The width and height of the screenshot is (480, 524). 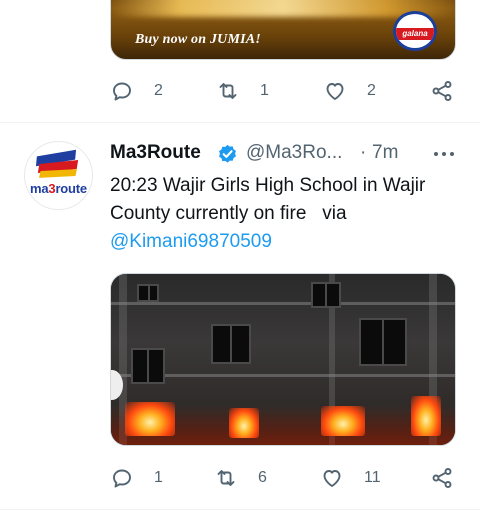 I want to click on brand-logo-text: galana, so click(x=415, y=33).